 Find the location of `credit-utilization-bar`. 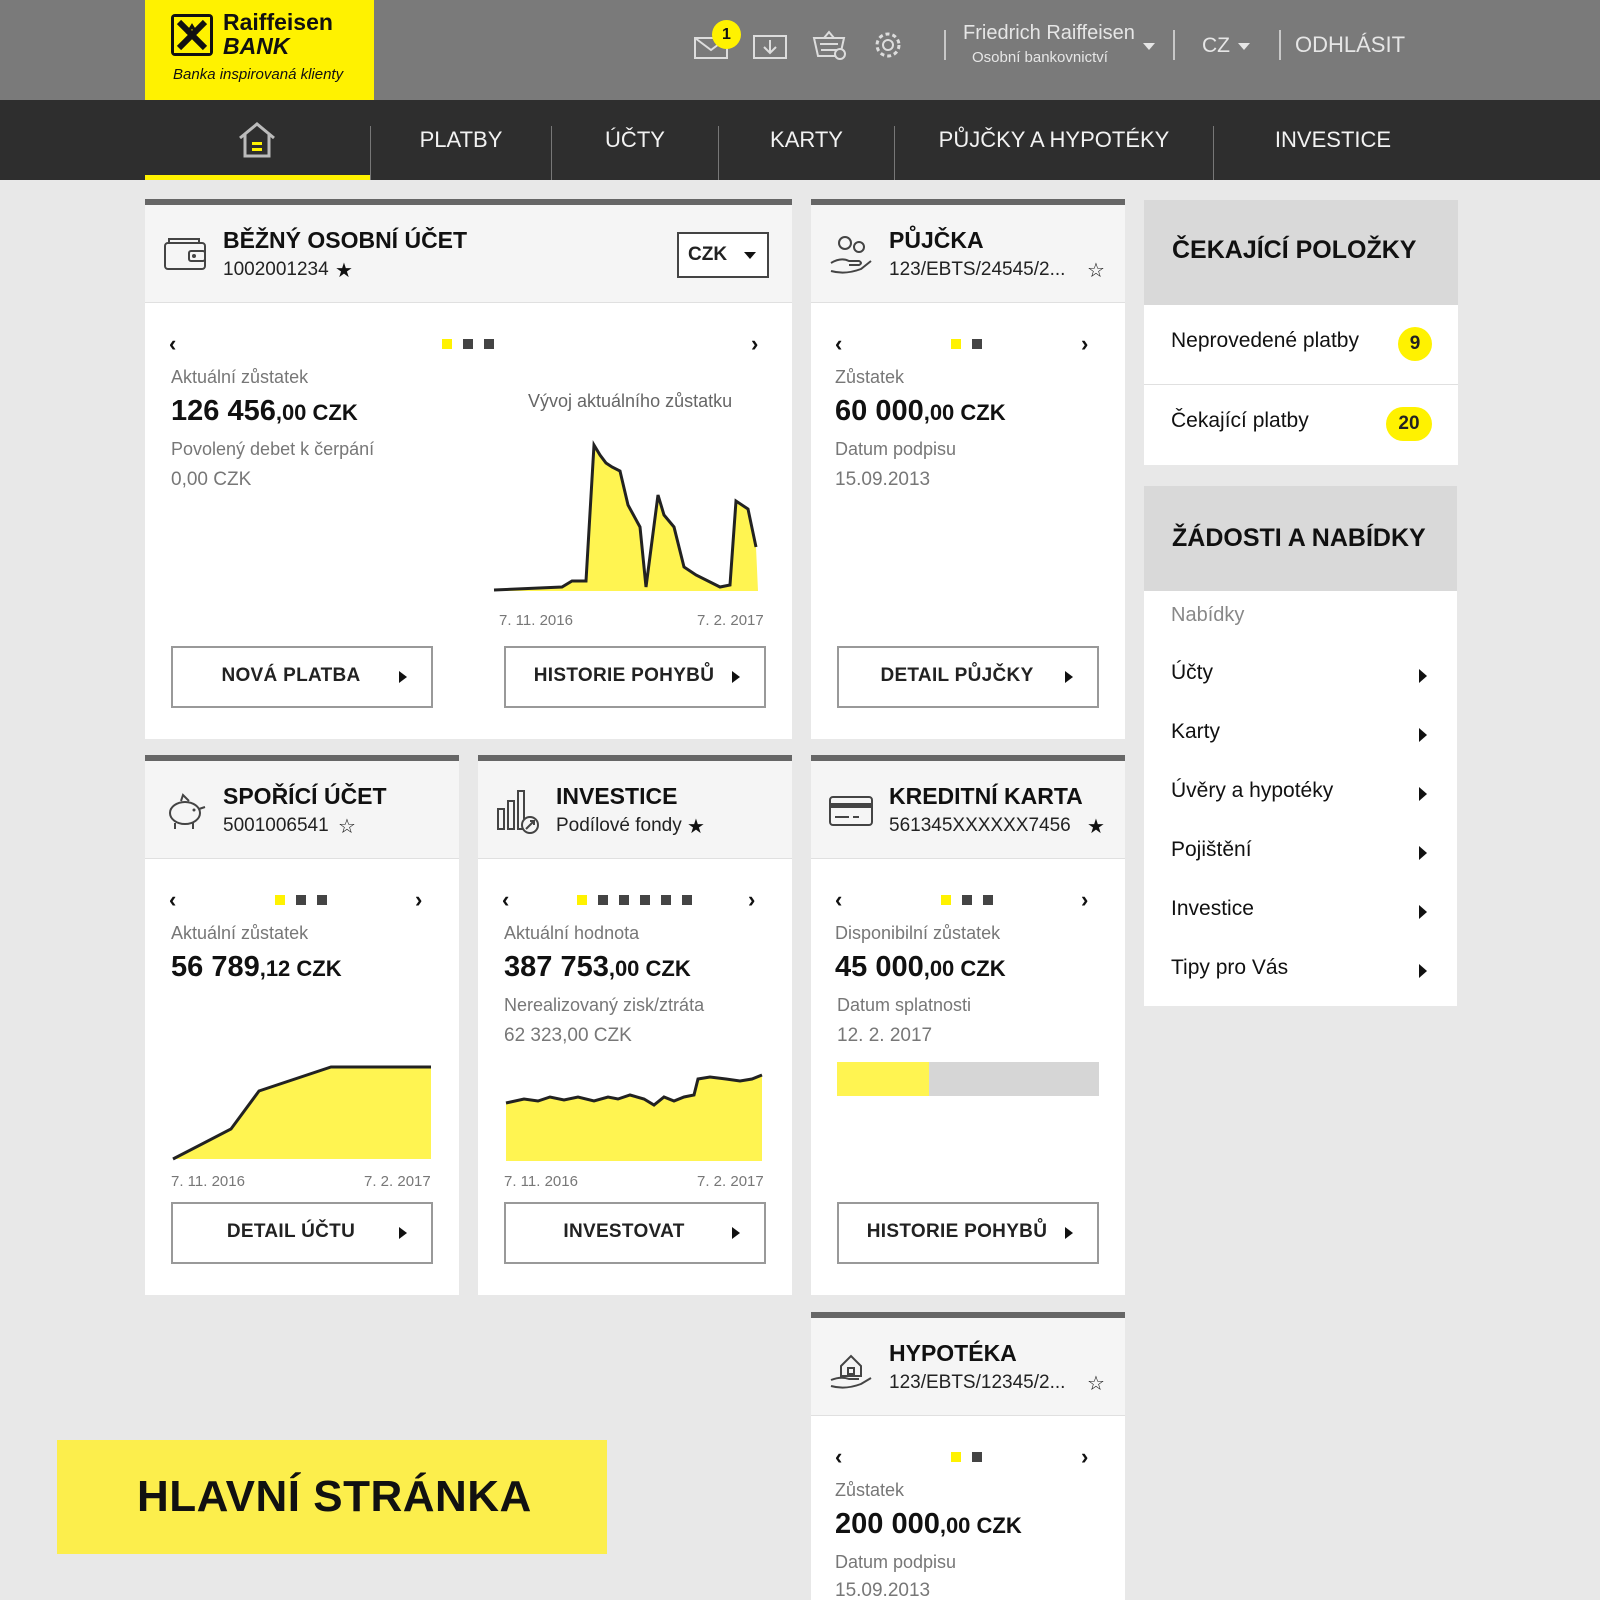

credit-utilization-bar is located at coordinates (968, 1079).